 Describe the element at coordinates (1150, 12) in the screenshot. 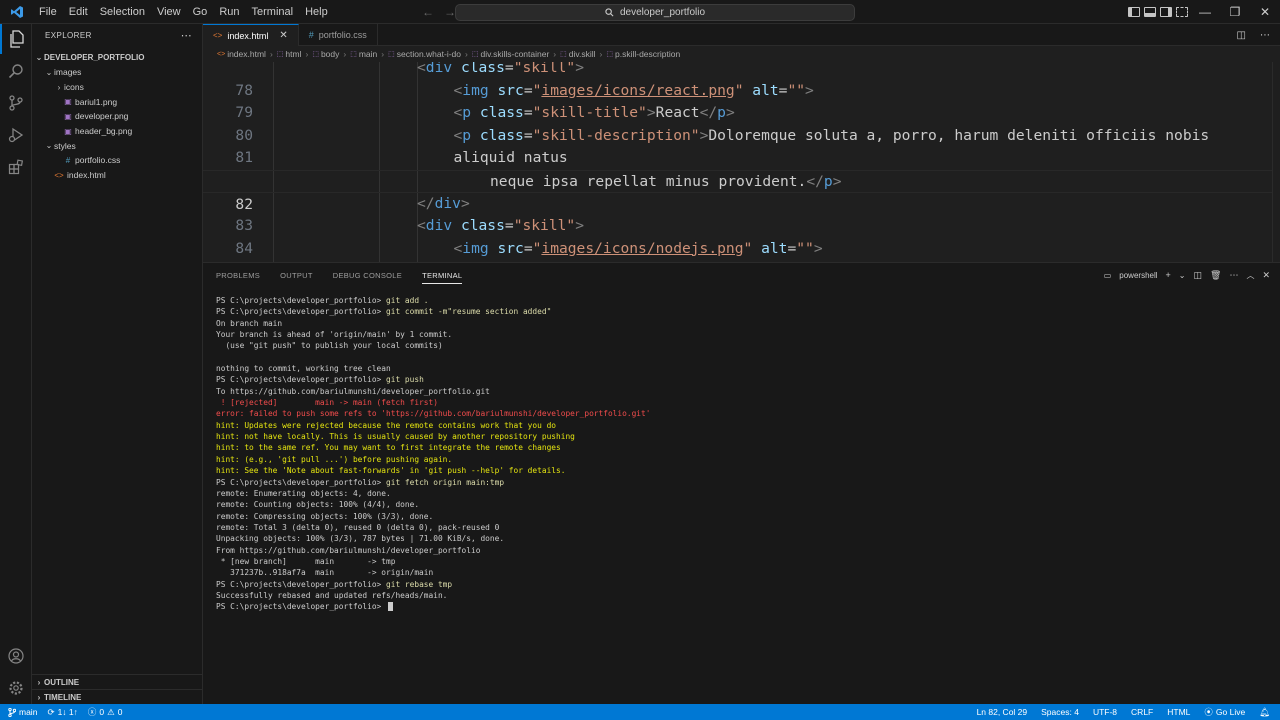

I see `toggle-panel-icon` at that location.